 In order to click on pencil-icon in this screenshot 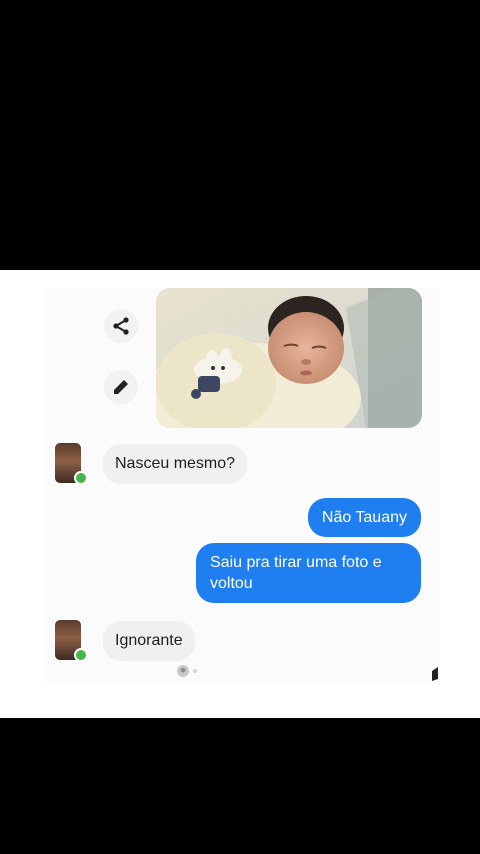, I will do `click(121, 387)`.